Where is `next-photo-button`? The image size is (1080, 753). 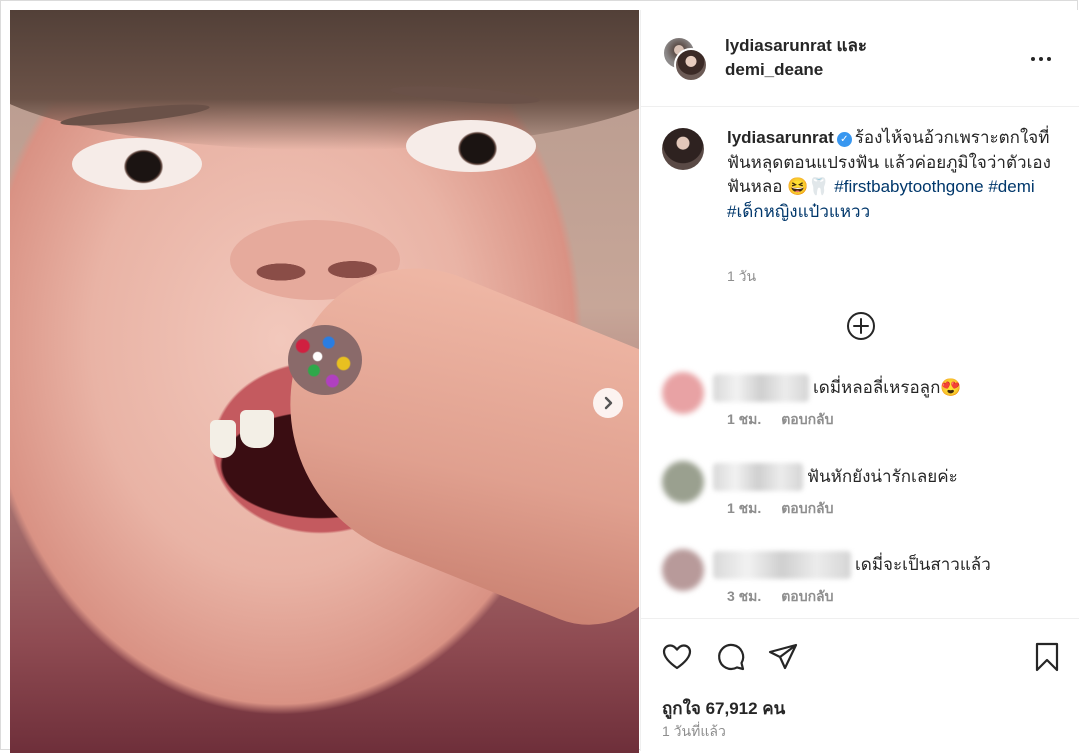
next-photo-button is located at coordinates (608, 403).